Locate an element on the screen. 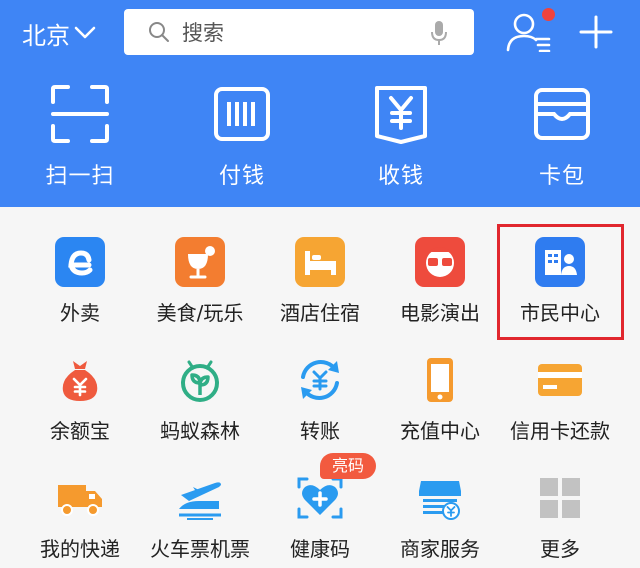 This screenshot has height=568, width=640. grid-item-hotel: 酒店住宿 is located at coordinates (320, 281).